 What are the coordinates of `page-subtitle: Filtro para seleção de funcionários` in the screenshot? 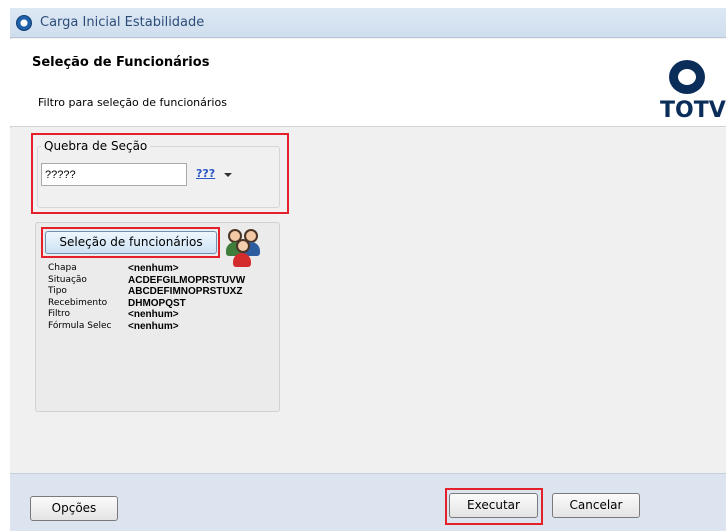 It's located at (132, 102).